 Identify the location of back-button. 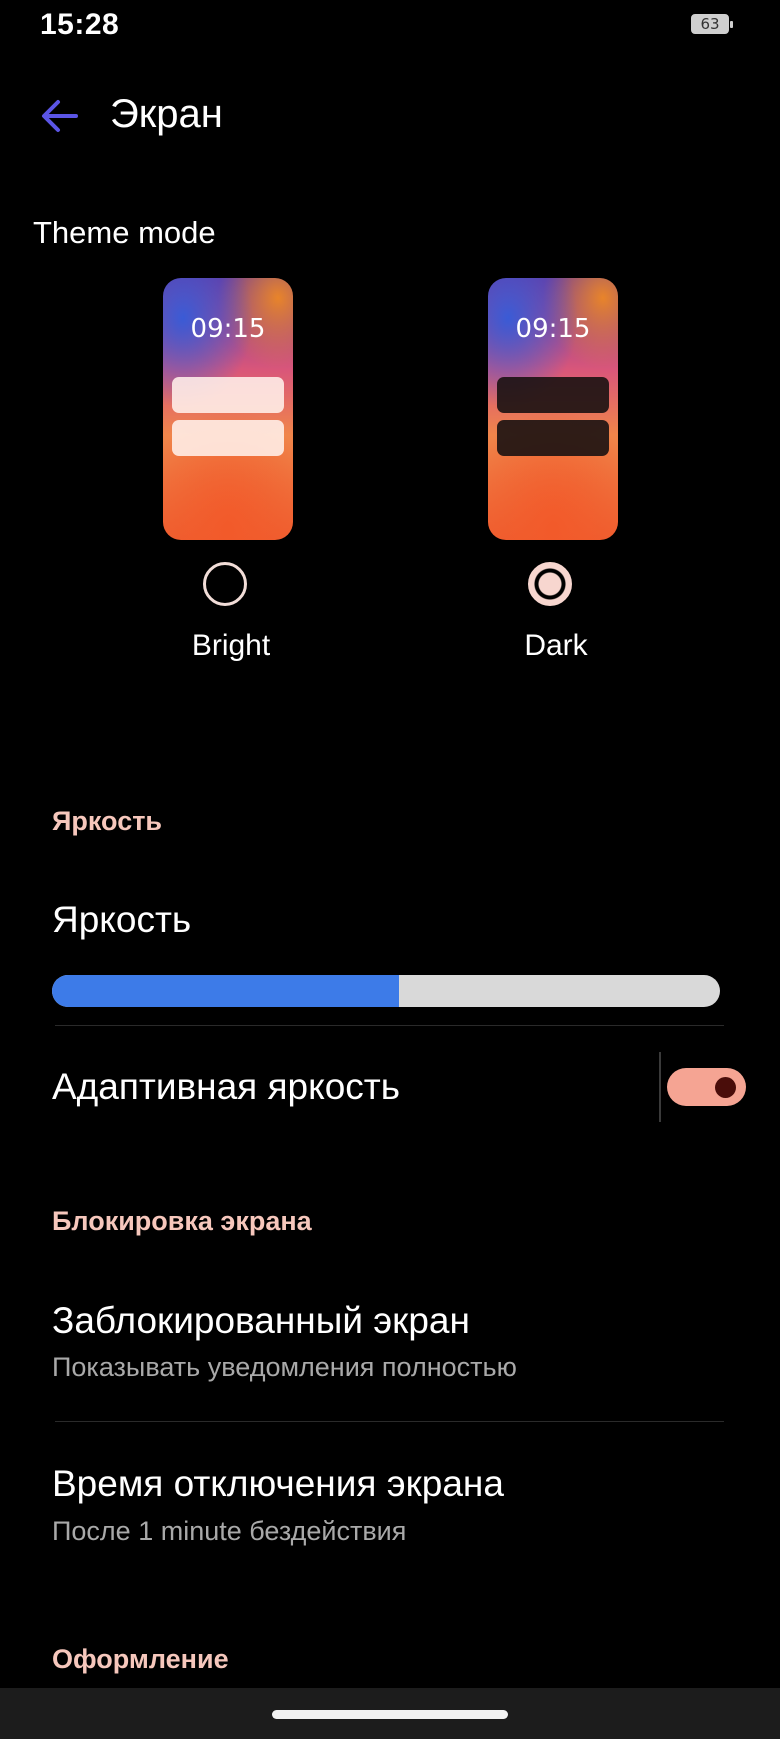
(60, 116).